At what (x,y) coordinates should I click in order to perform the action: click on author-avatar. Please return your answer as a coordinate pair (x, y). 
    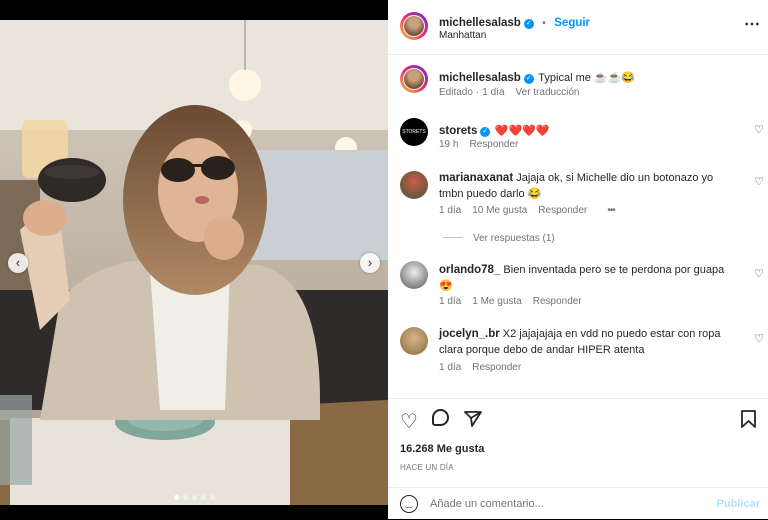
    Looking at the image, I should click on (414, 26).